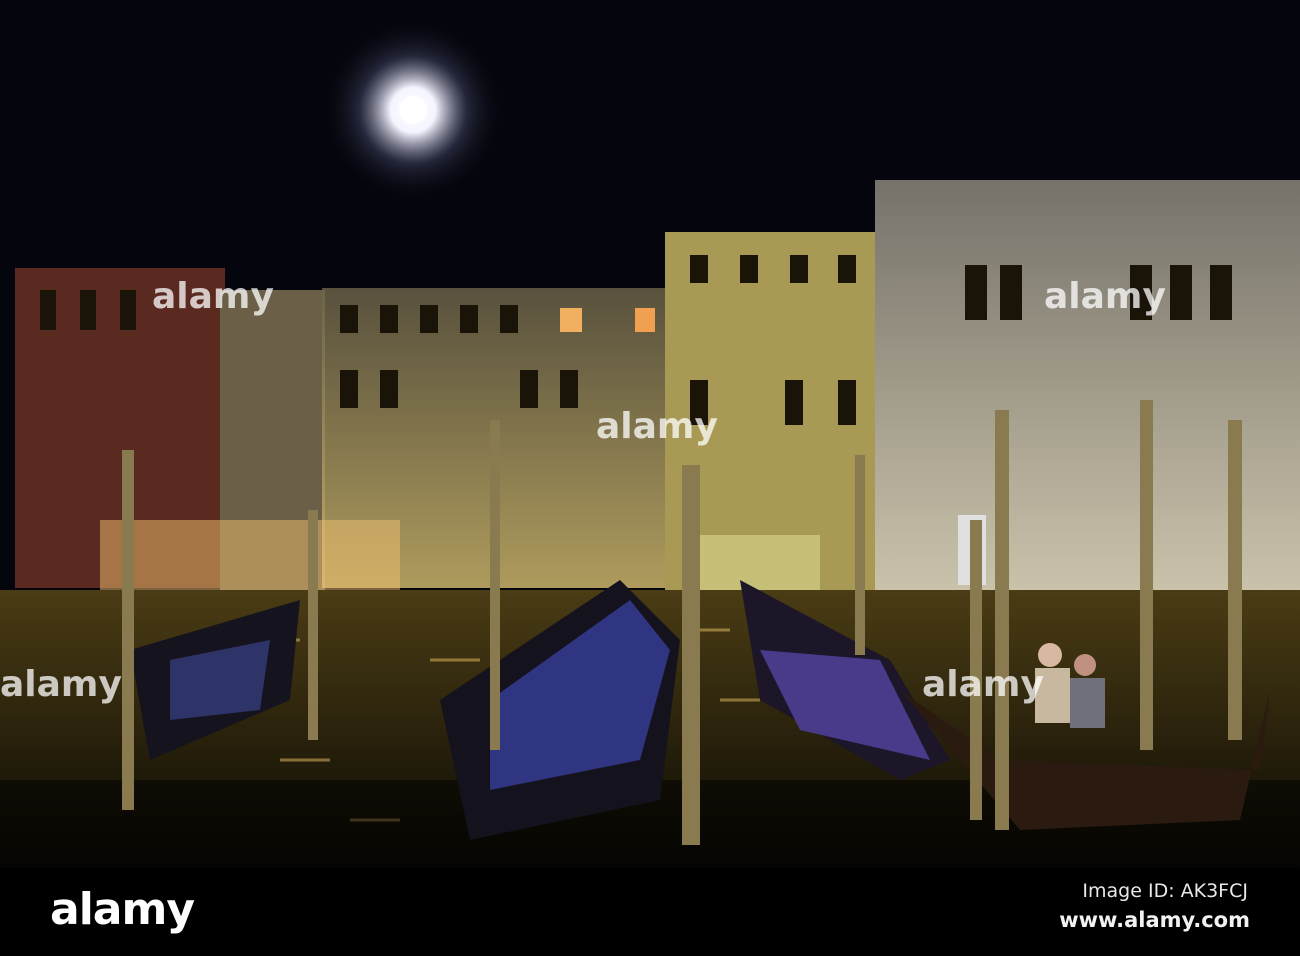 This screenshot has width=1300, height=956. What do you see at coordinates (1154, 920) in the screenshot?
I see `site-url: www.alamy.com` at bounding box center [1154, 920].